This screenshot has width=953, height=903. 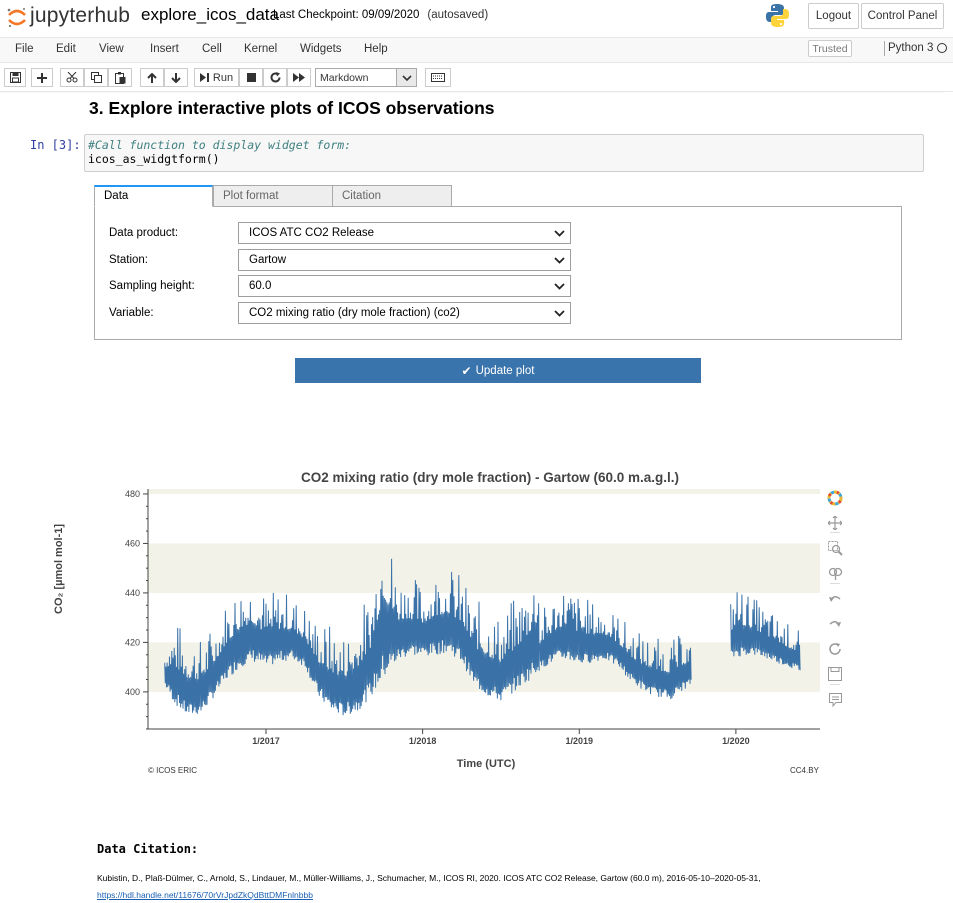 I want to click on paste-button, so click(x=120, y=77).